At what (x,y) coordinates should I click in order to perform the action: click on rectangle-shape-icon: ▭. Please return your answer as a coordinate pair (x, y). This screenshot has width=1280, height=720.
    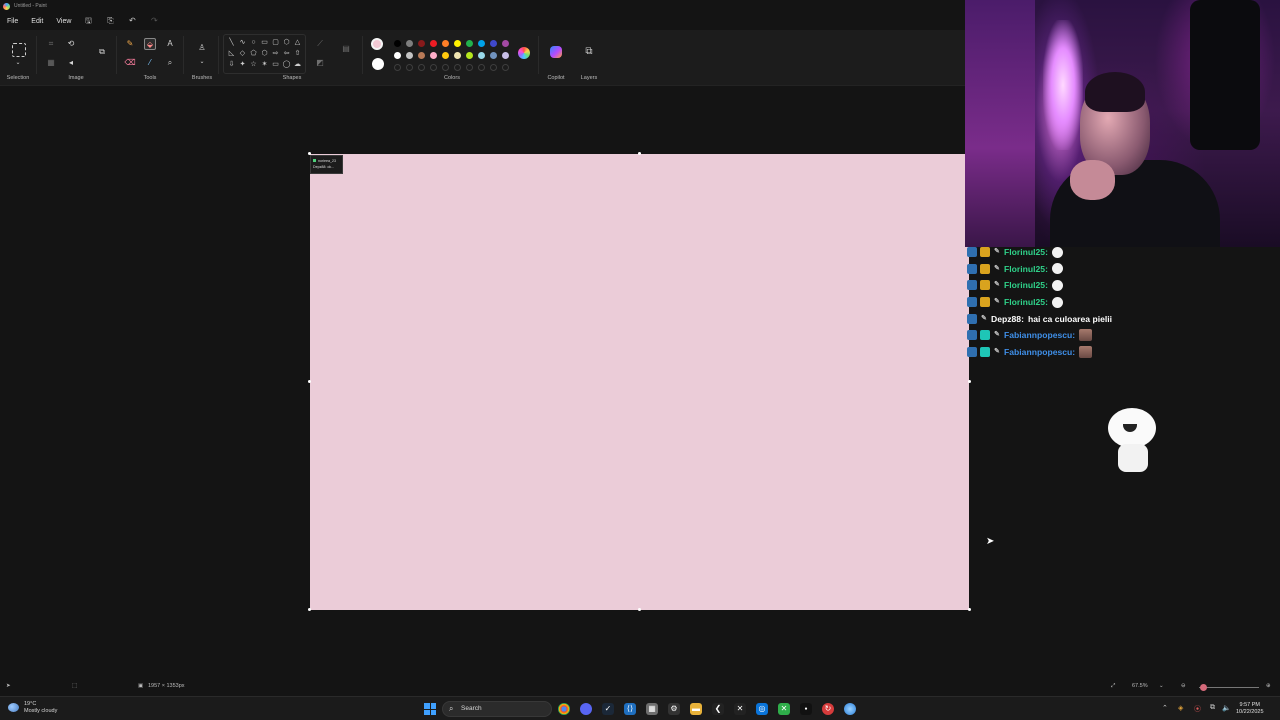
    Looking at the image, I should click on (264, 42).